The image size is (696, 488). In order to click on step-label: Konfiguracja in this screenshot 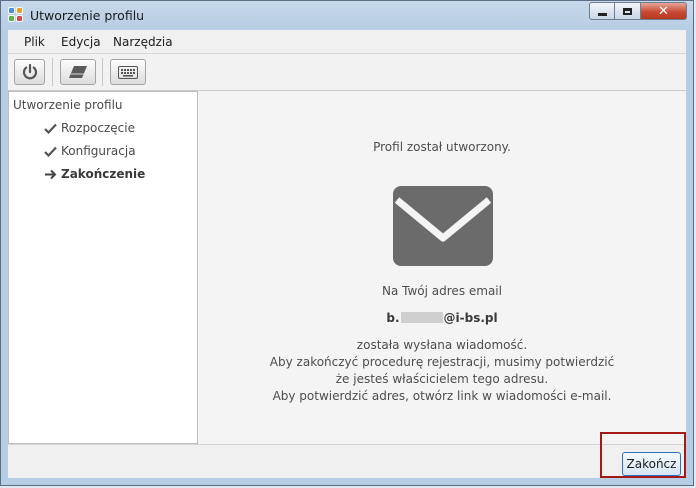, I will do `click(98, 151)`.